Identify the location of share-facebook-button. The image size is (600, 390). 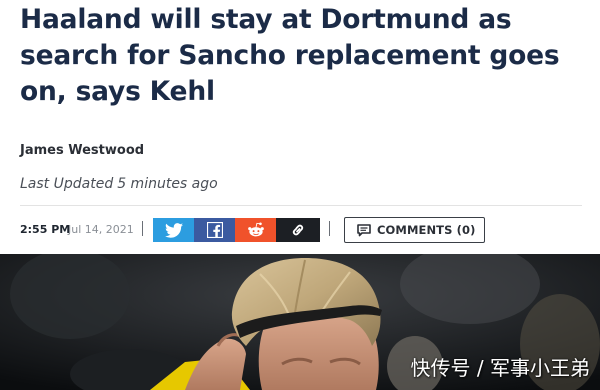
(214, 230).